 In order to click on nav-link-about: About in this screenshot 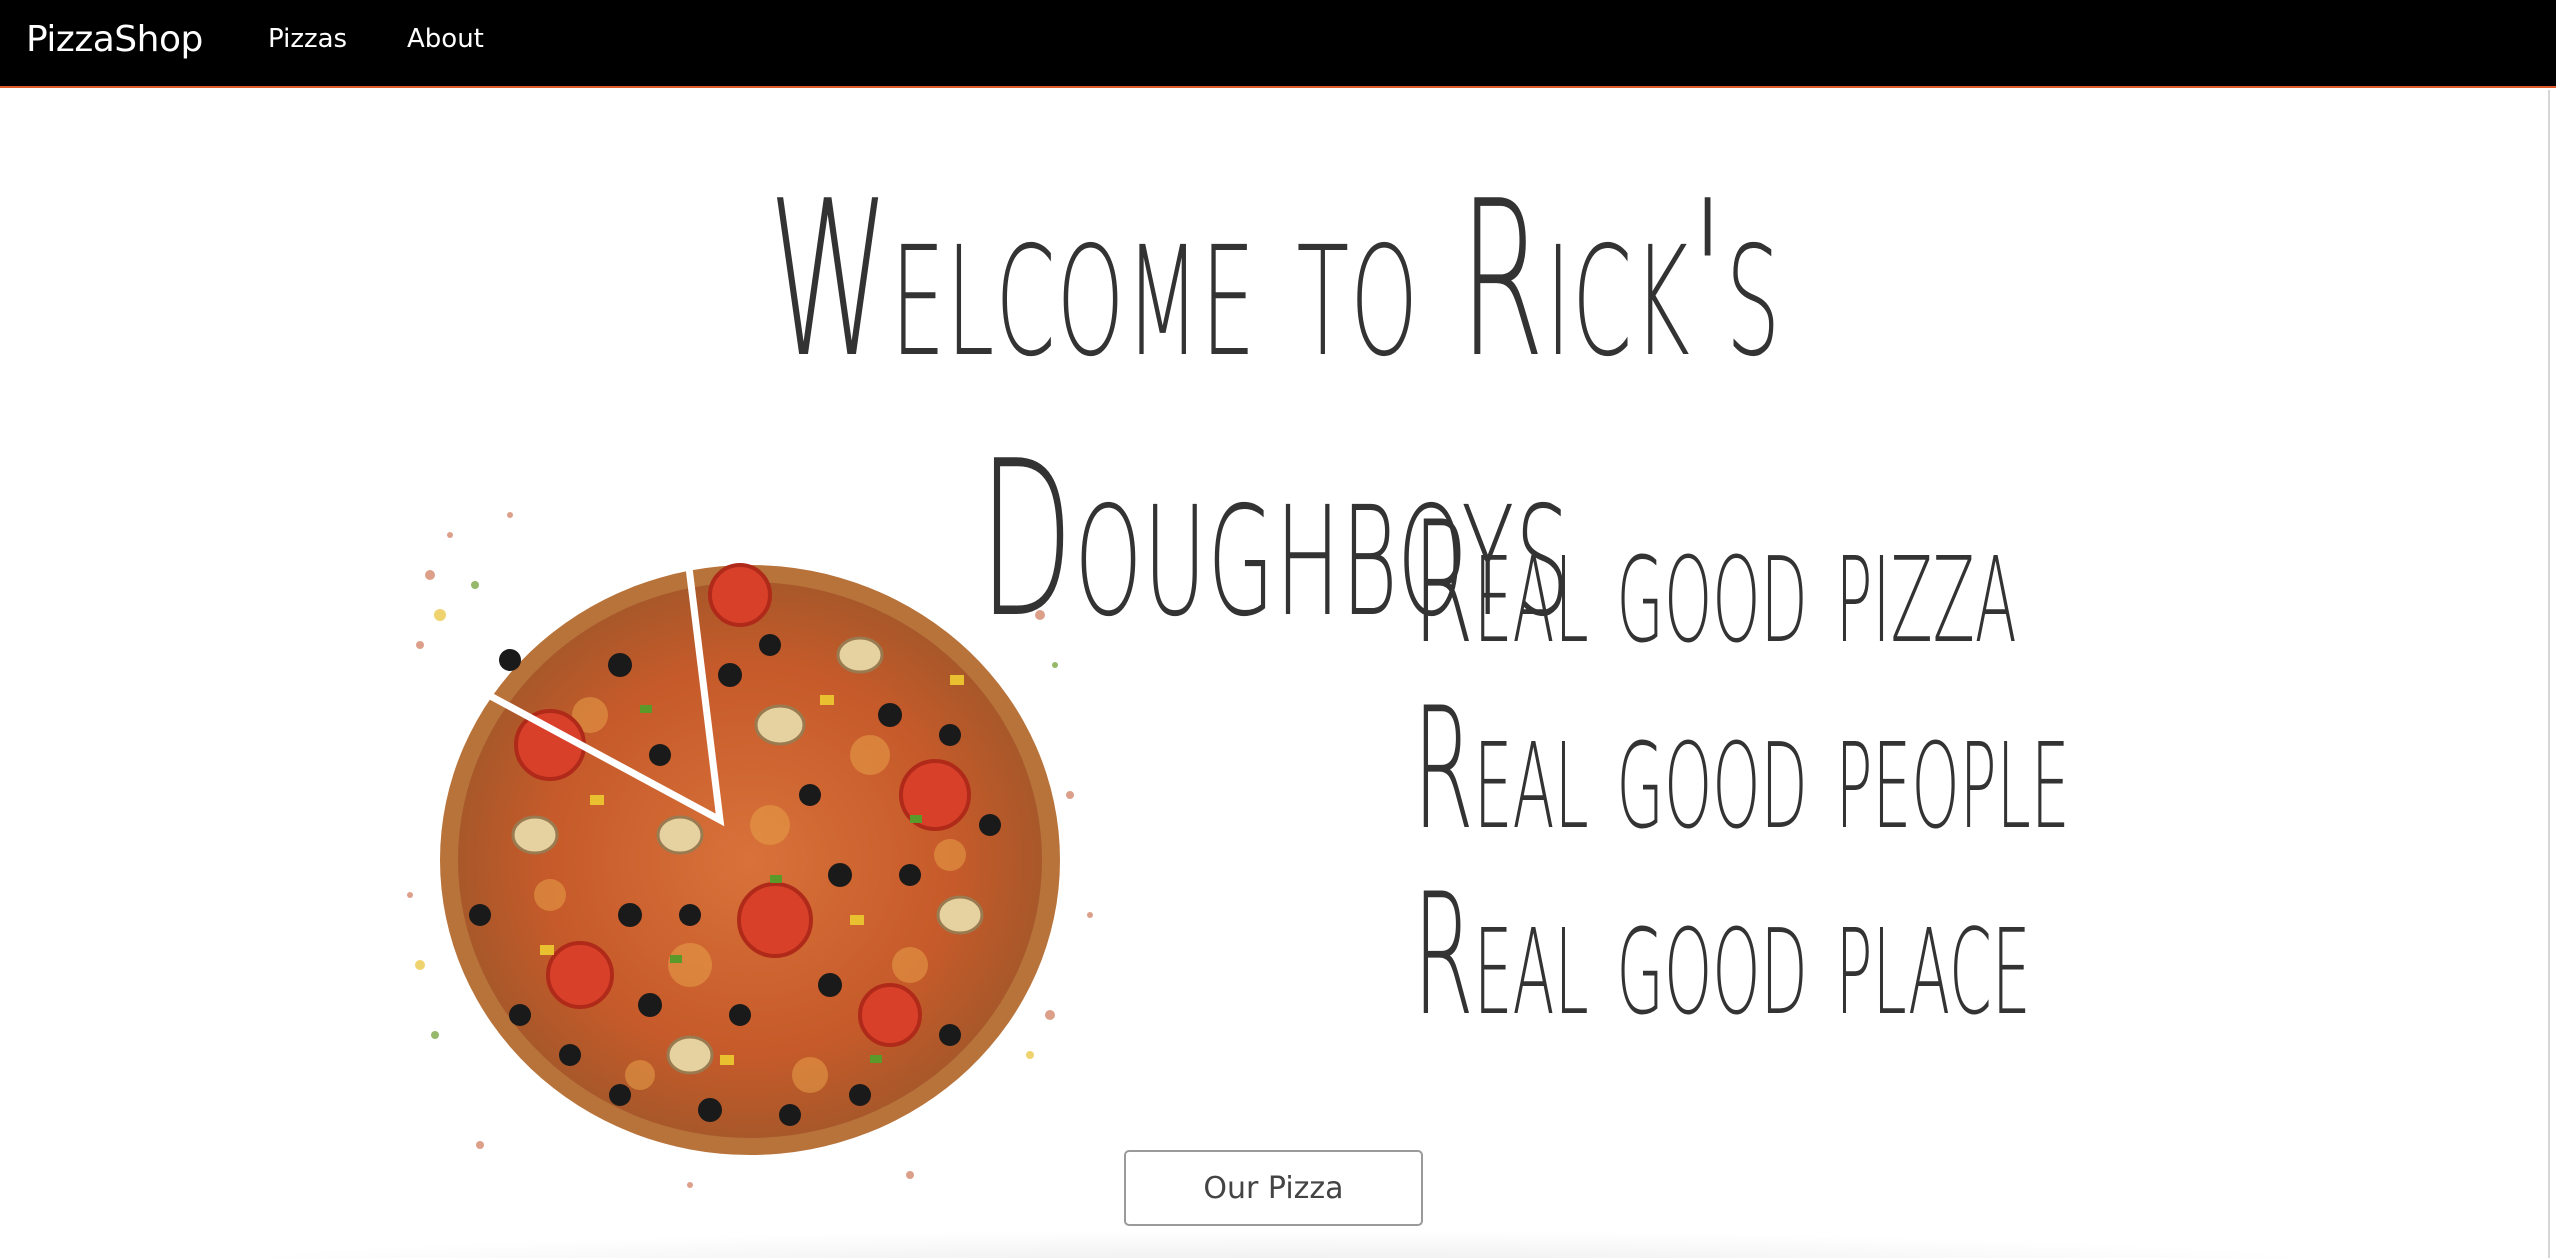, I will do `click(445, 39)`.